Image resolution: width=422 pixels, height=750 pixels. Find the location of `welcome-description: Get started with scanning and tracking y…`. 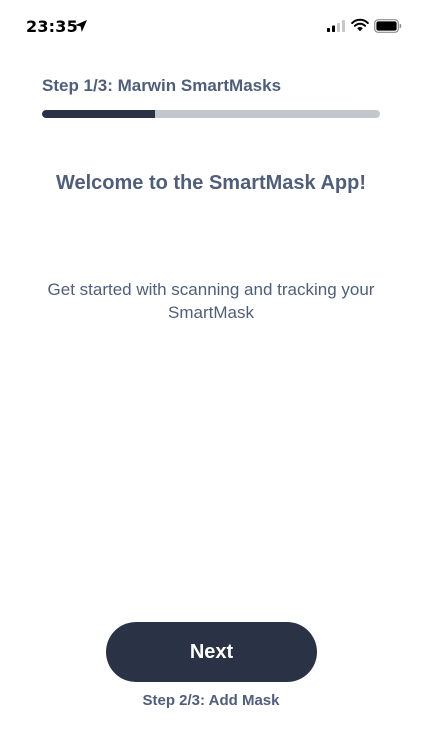

welcome-description: Get started with scanning and tracking y… is located at coordinates (211, 301).